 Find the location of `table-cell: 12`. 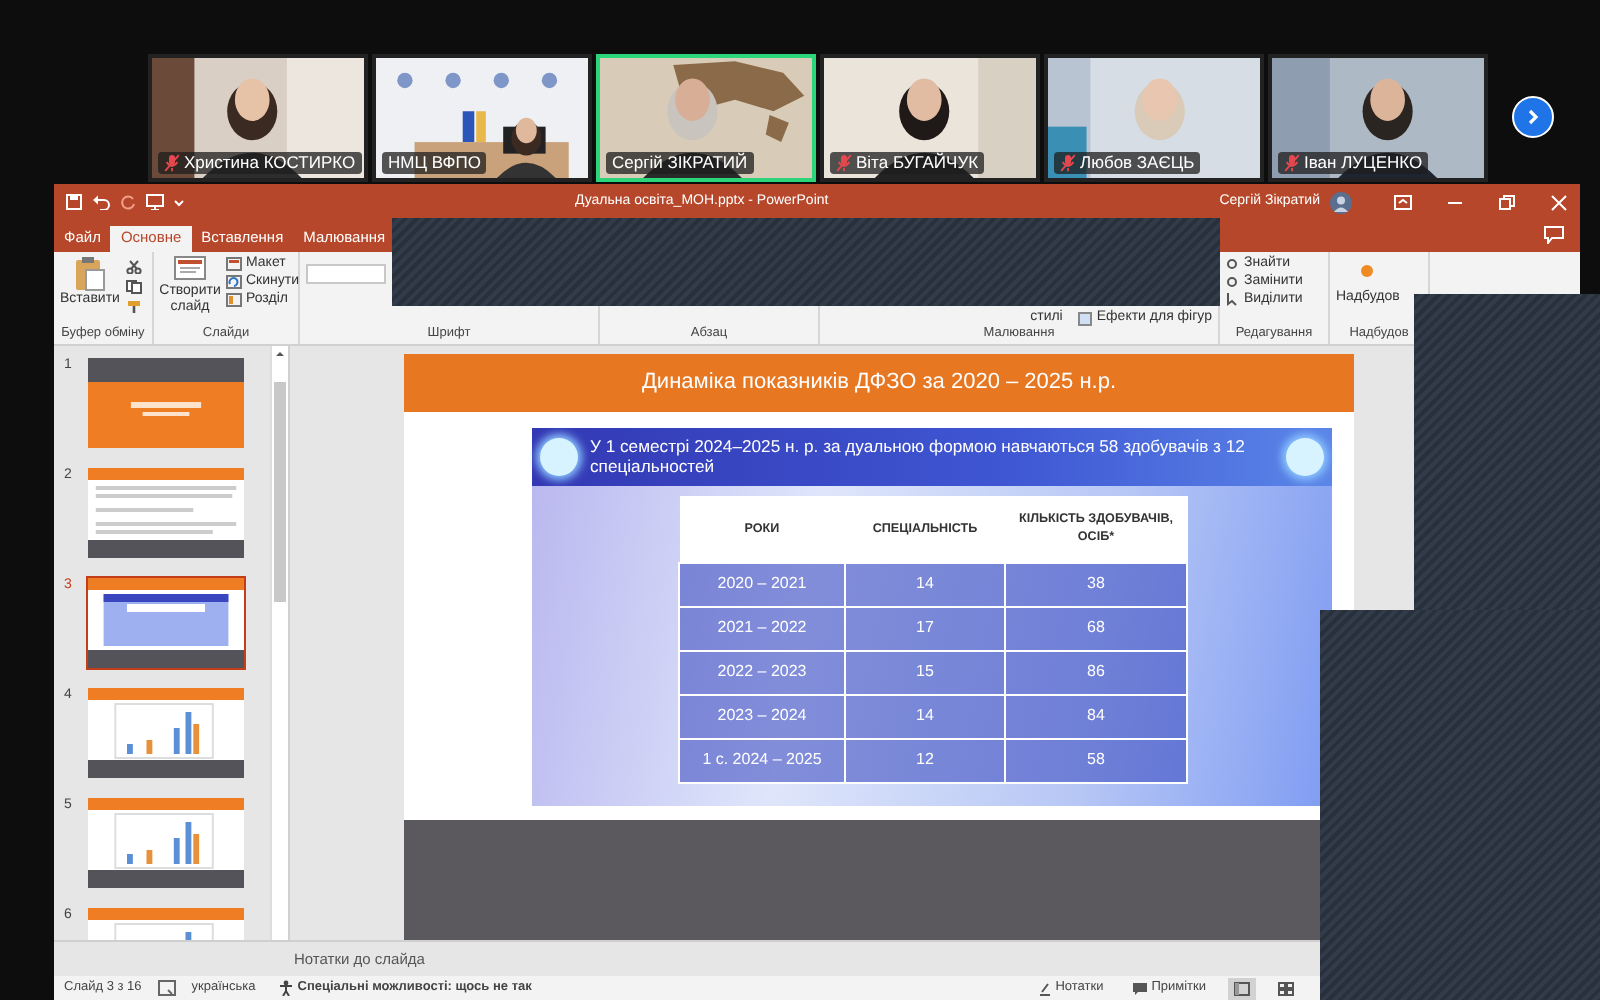

table-cell: 12 is located at coordinates (925, 760).